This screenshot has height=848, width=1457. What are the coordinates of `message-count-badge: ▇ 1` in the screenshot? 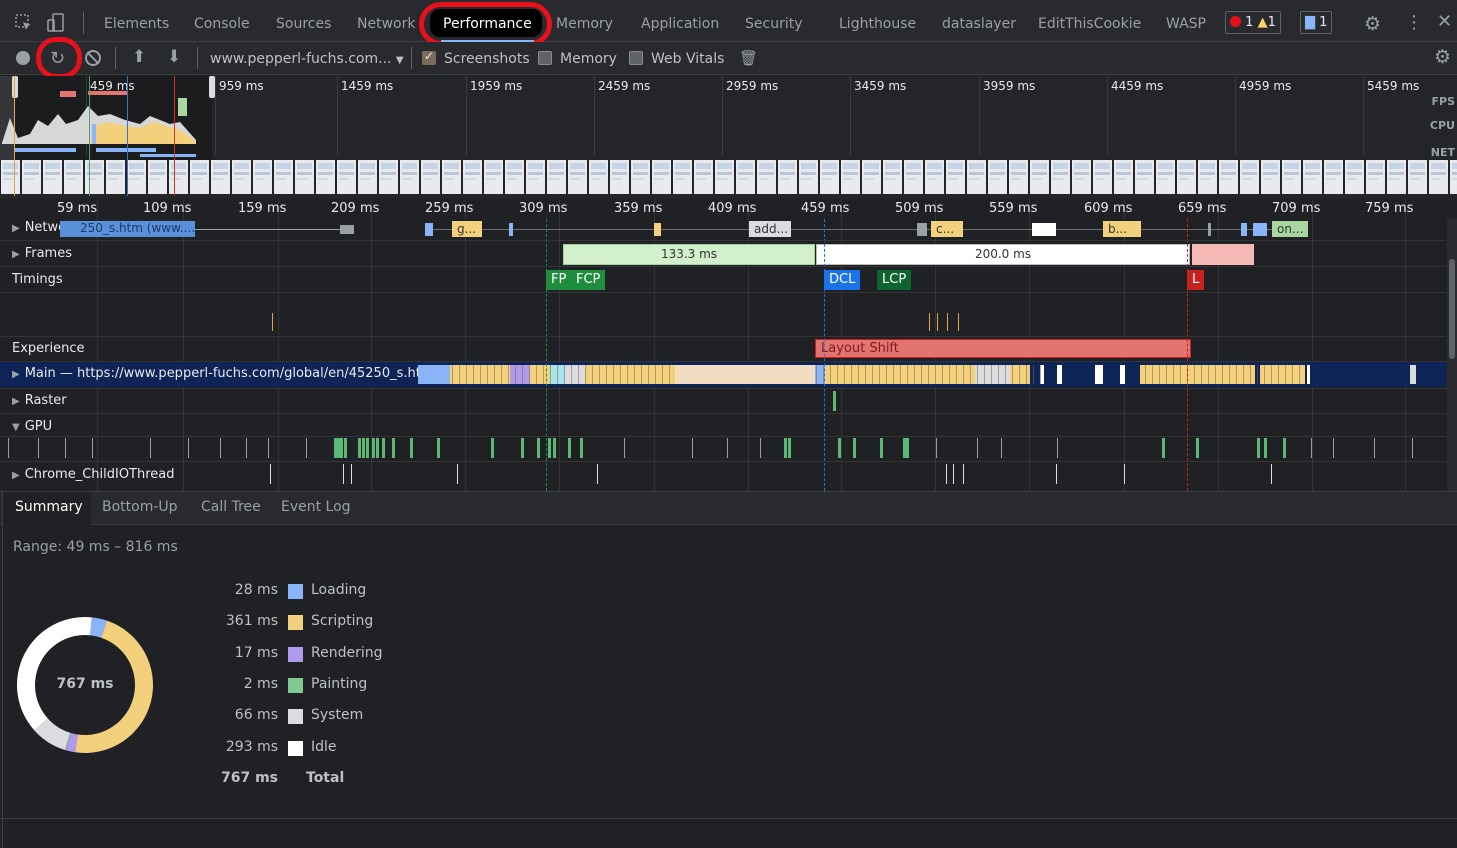 It's located at (1316, 22).